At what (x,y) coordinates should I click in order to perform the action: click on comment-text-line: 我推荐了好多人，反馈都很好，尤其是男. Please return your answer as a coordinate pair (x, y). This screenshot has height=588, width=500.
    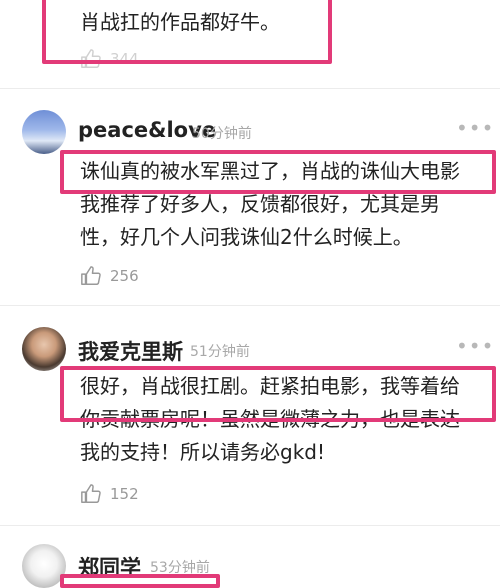
    Looking at the image, I should click on (260, 204).